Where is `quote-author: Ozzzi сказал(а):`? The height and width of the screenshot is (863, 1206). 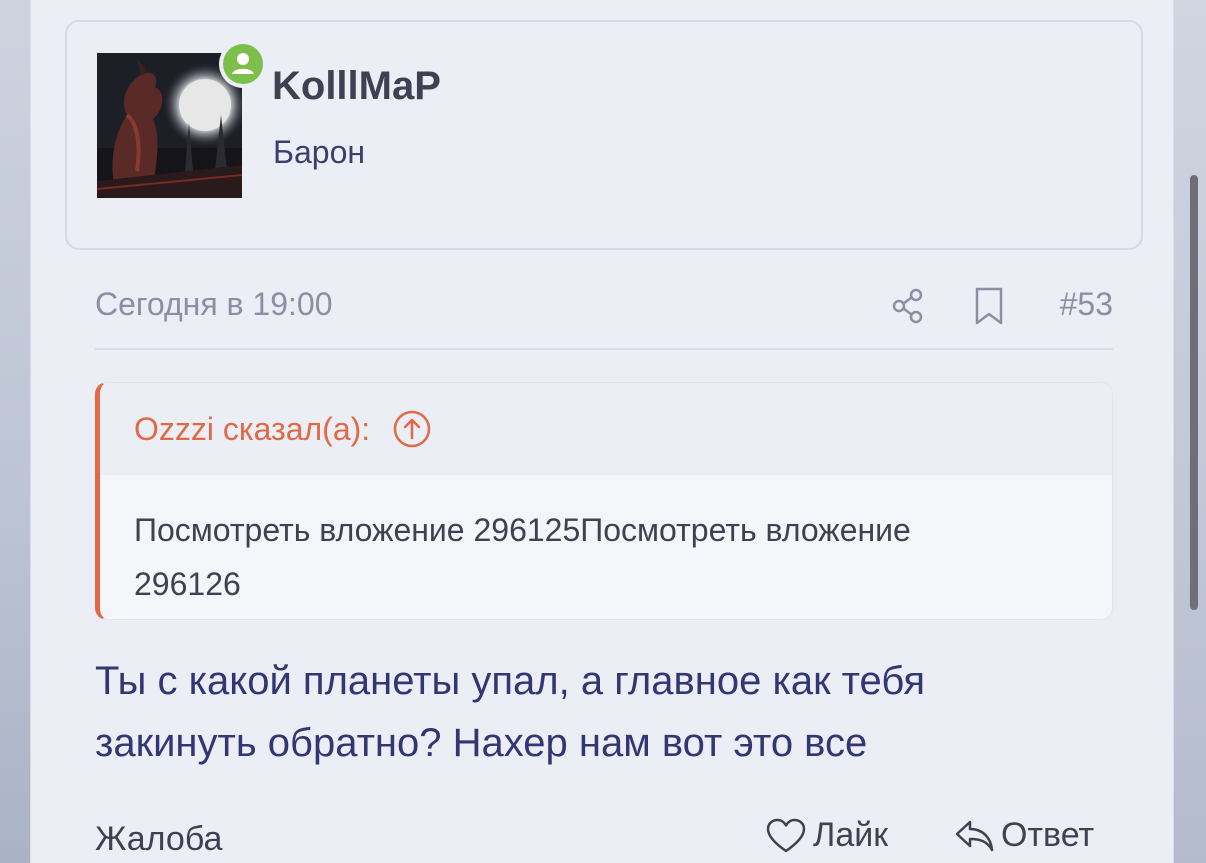 quote-author: Ozzzi сказал(а): is located at coordinates (252, 429).